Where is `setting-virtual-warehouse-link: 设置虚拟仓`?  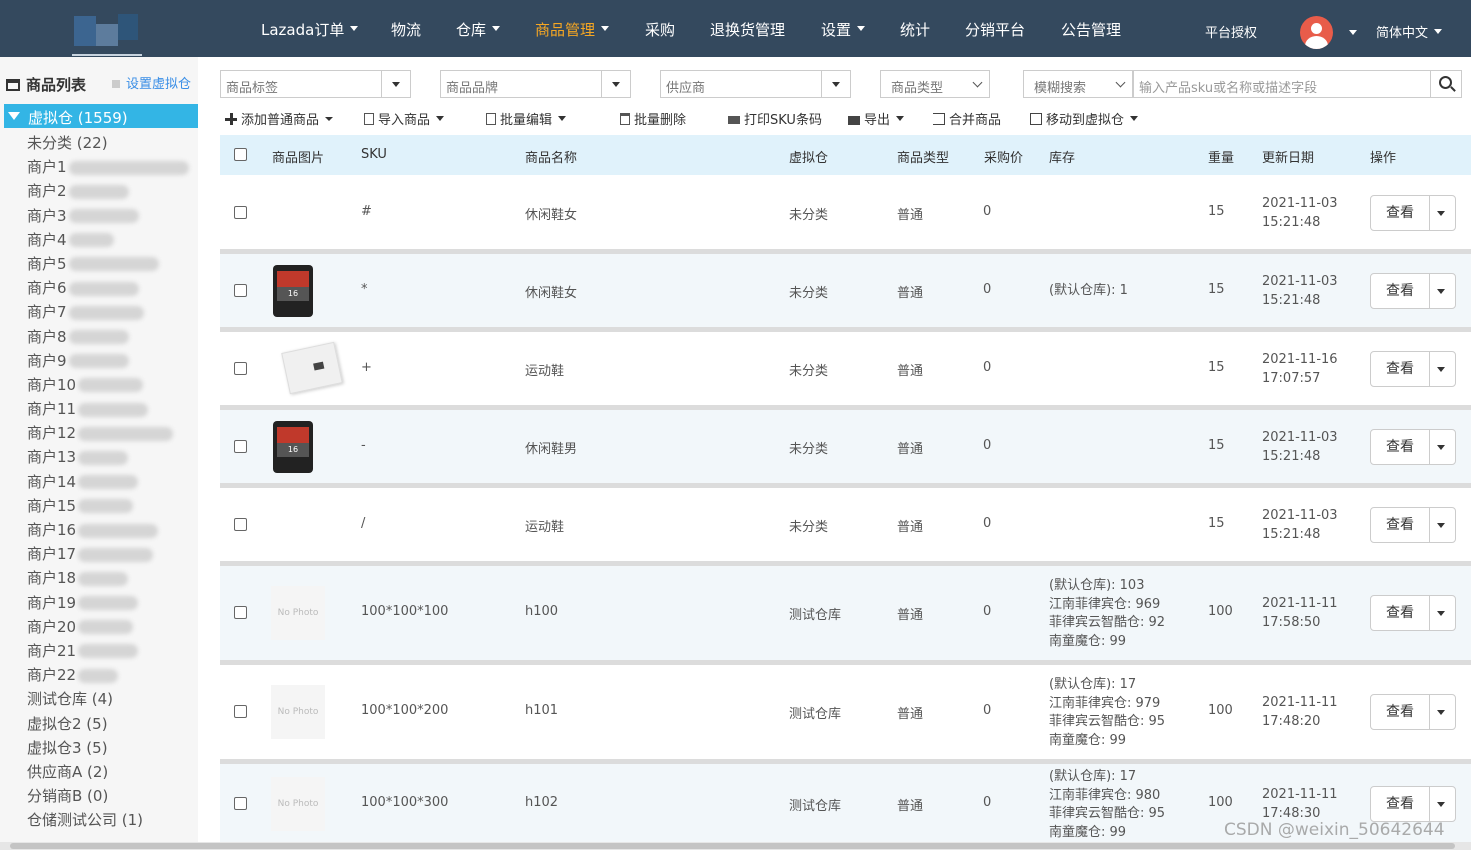 setting-virtual-warehouse-link: 设置虚拟仓 is located at coordinates (151, 82).